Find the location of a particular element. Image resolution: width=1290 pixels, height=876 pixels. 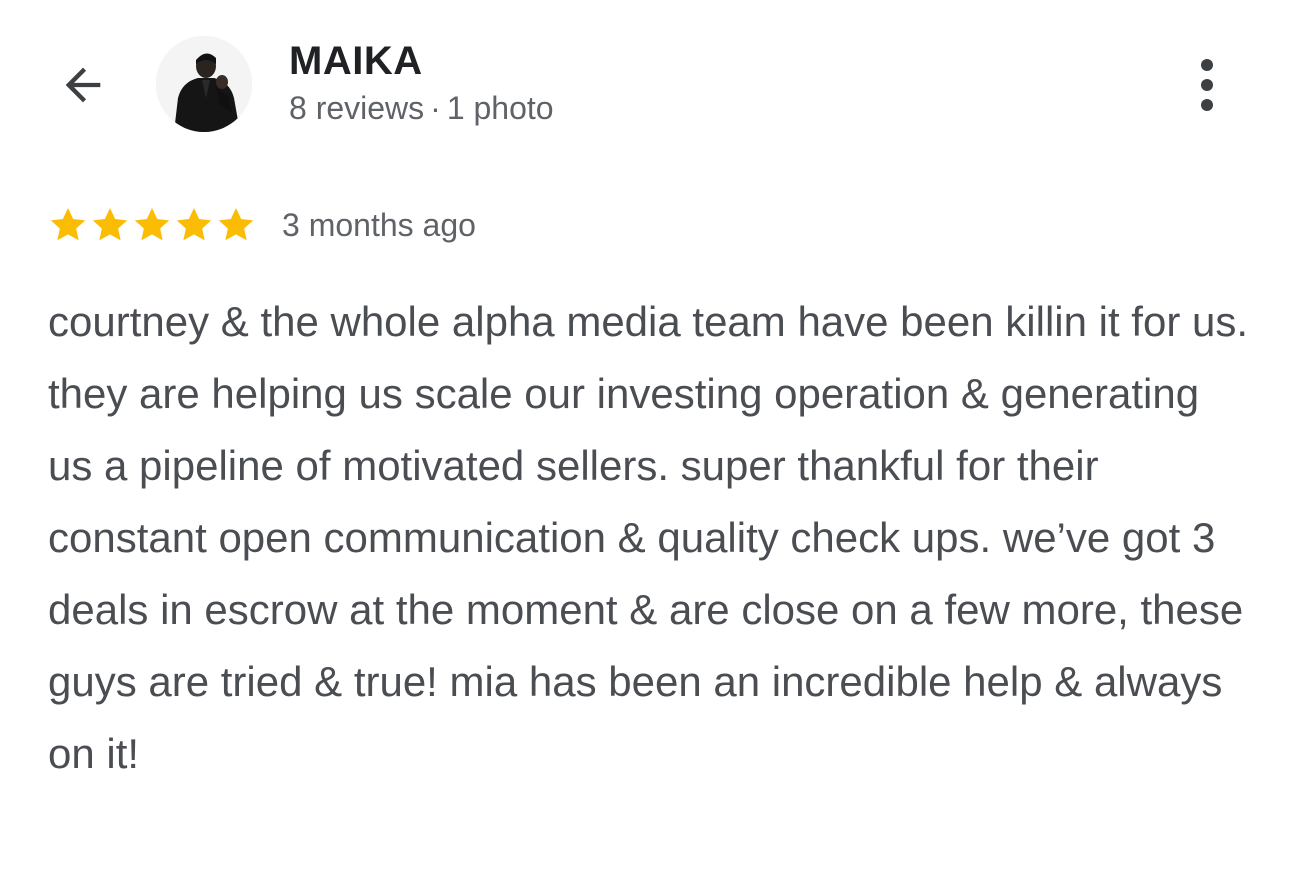

review-time: 3 months ago is located at coordinates (379, 225).